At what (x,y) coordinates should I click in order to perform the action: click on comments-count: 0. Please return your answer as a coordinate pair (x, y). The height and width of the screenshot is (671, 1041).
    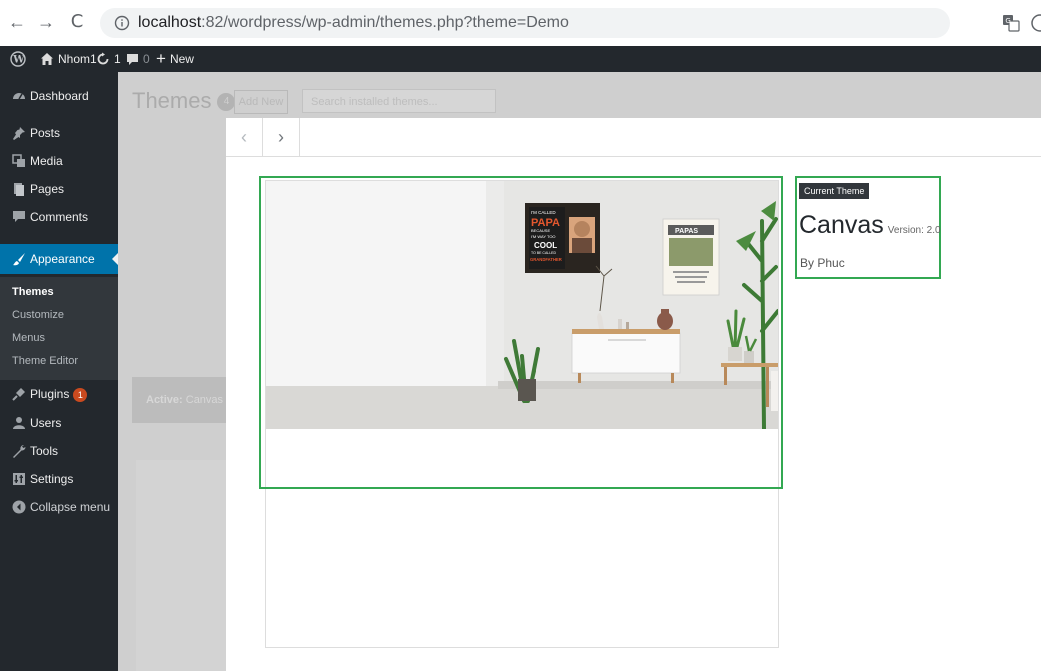
    Looking at the image, I should click on (146, 59).